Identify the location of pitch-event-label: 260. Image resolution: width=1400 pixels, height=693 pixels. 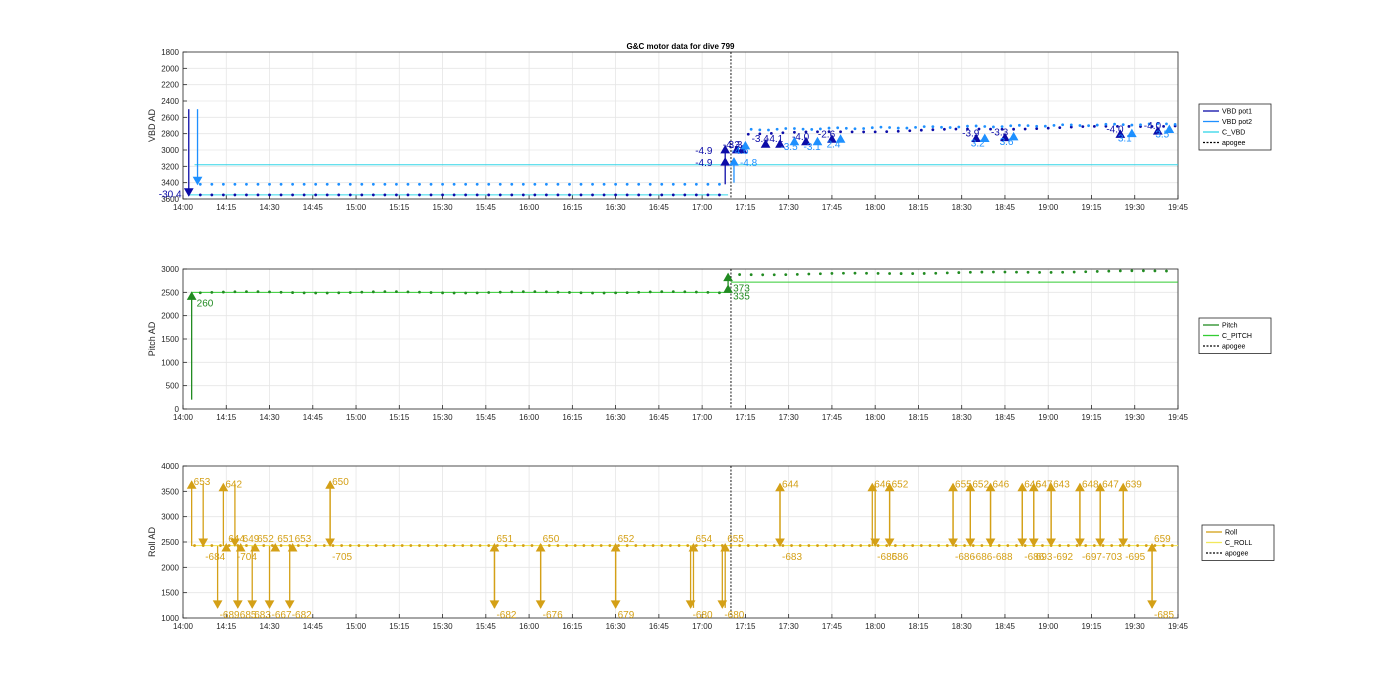
(205, 303).